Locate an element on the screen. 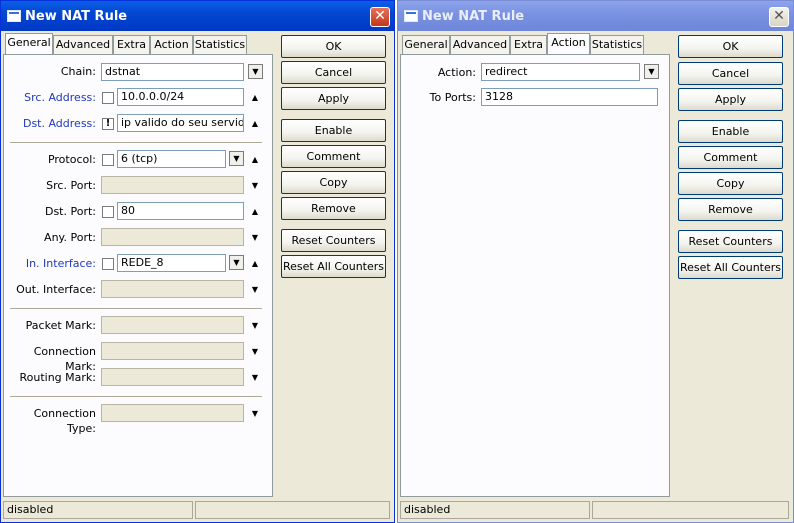 The image size is (794, 523). to-ports-field: 3128 is located at coordinates (569, 97).